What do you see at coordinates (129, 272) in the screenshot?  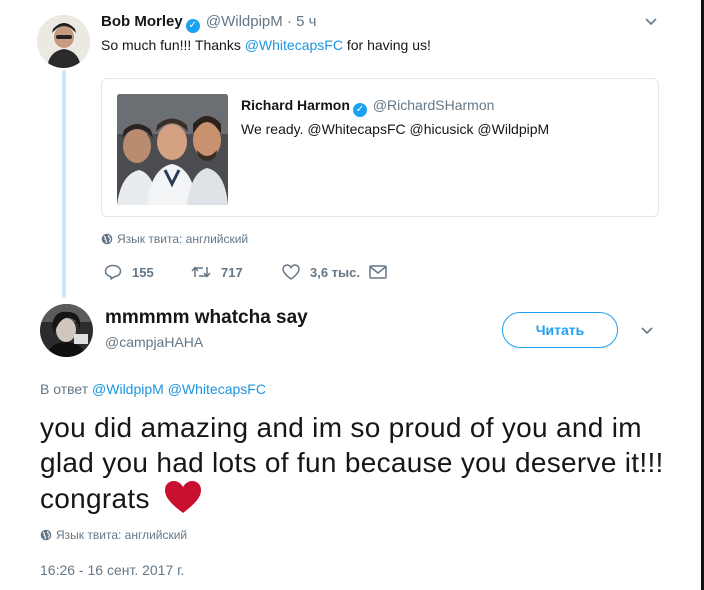 I see `reply-action: 155` at bounding box center [129, 272].